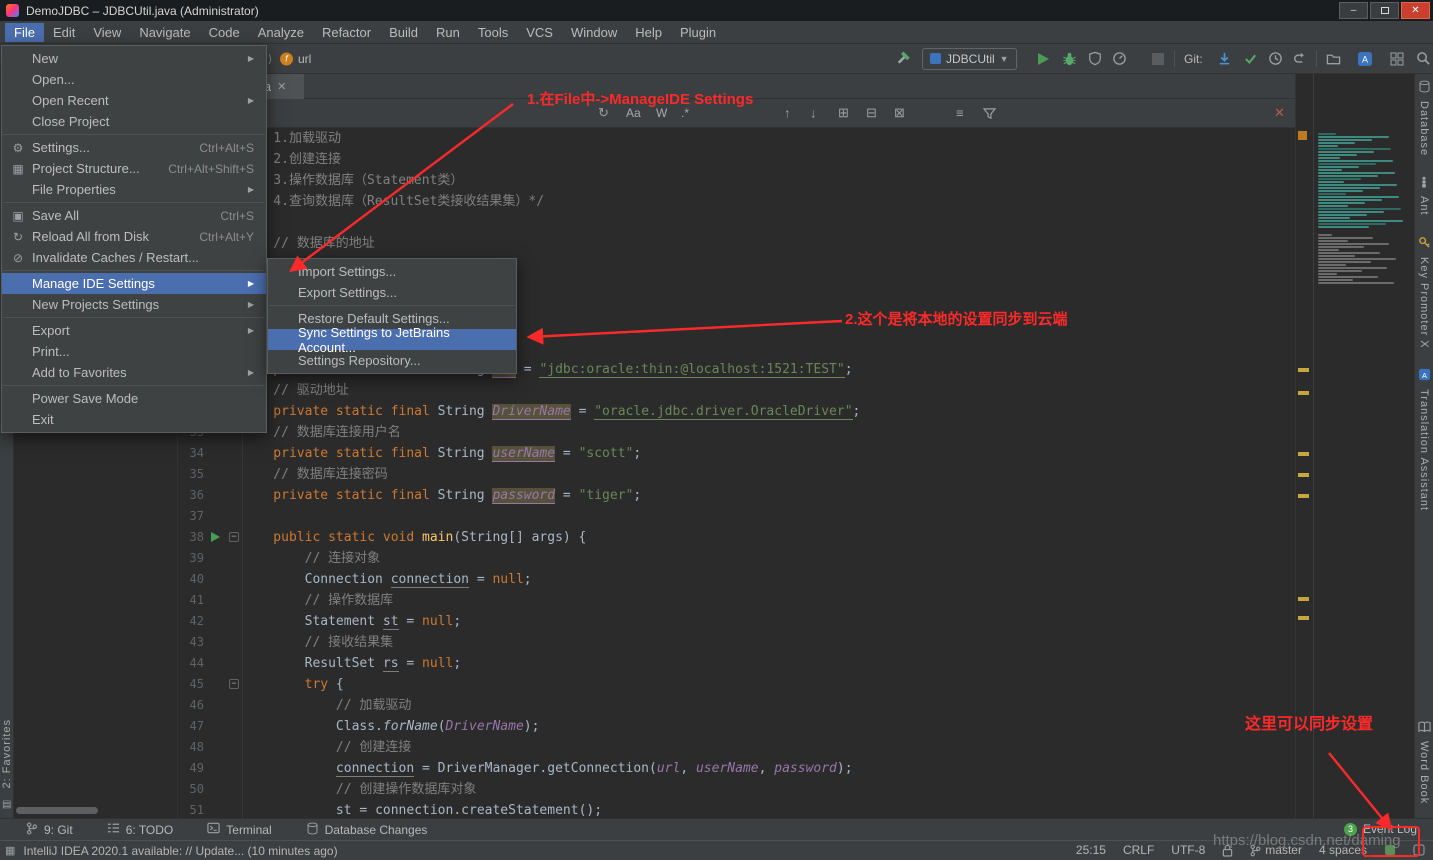 This screenshot has height=860, width=1433. Describe the element at coordinates (224, 32) in the screenshot. I see `menu-code: Code` at that location.